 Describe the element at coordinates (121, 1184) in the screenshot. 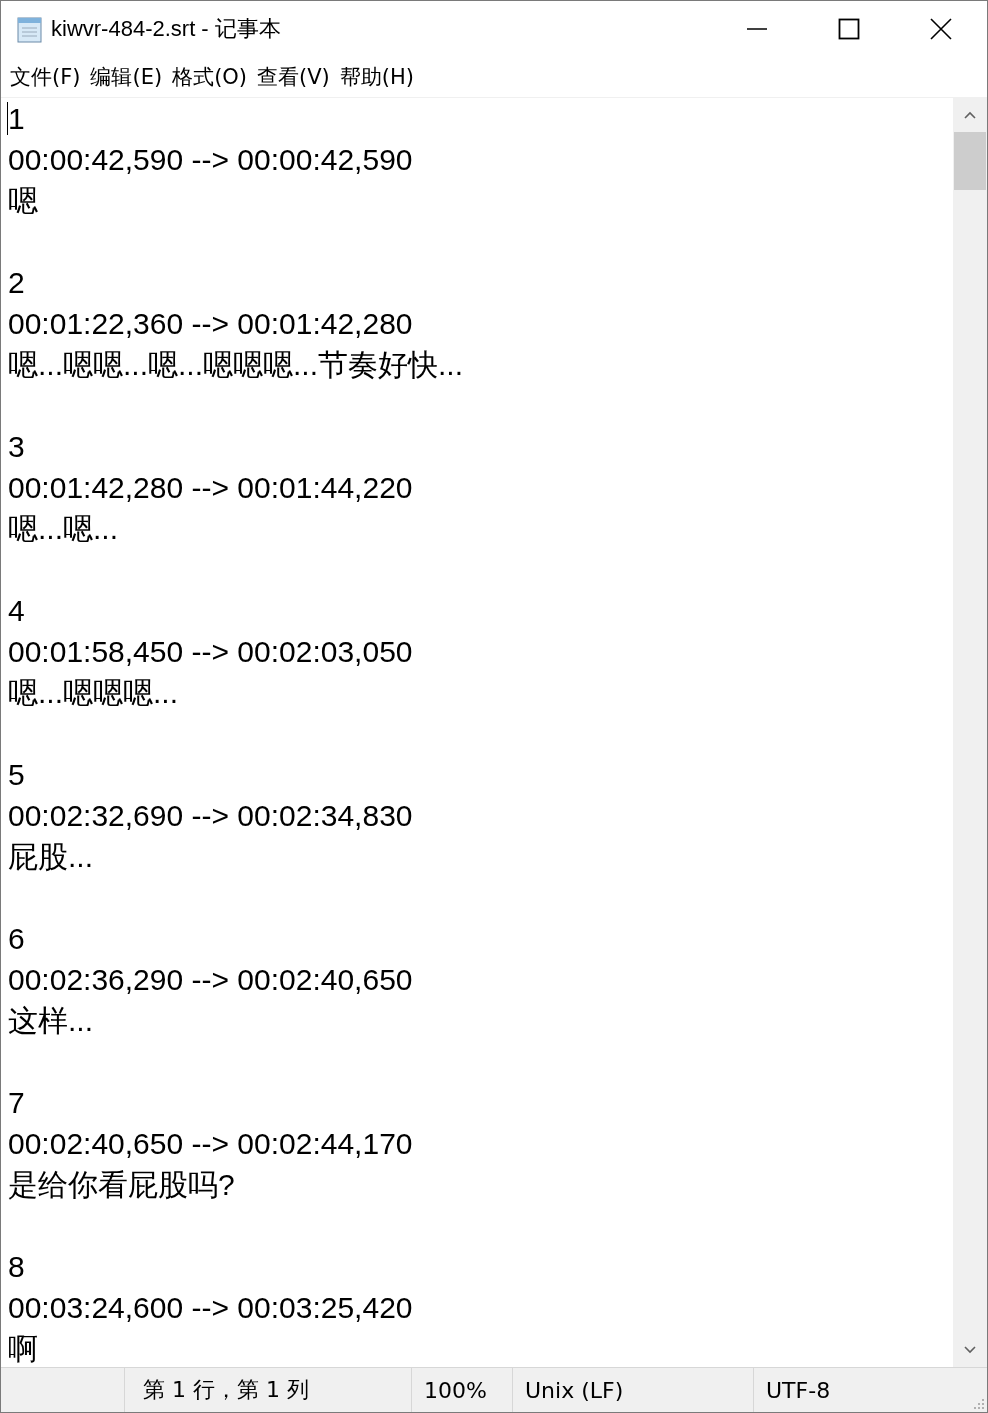

I see `subtitle-text: 是给你看屁股吗?` at that location.